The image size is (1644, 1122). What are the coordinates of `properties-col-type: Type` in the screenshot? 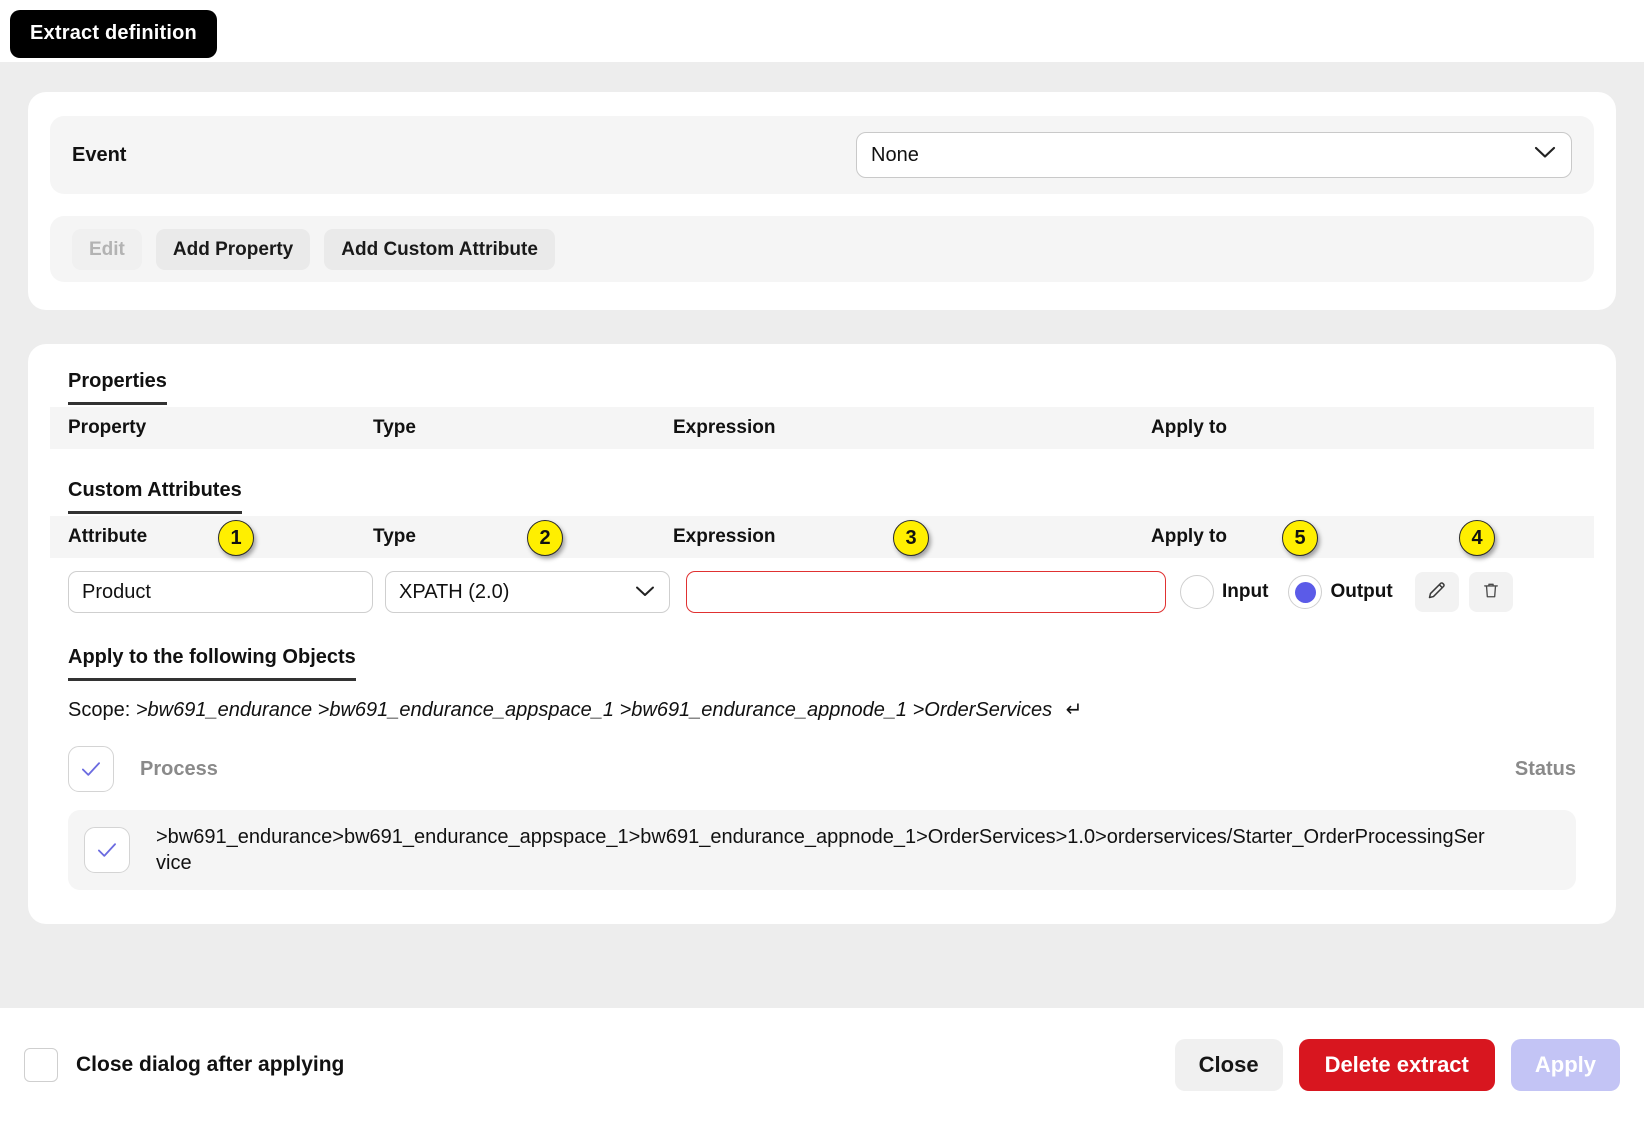 It's located at (394, 427).